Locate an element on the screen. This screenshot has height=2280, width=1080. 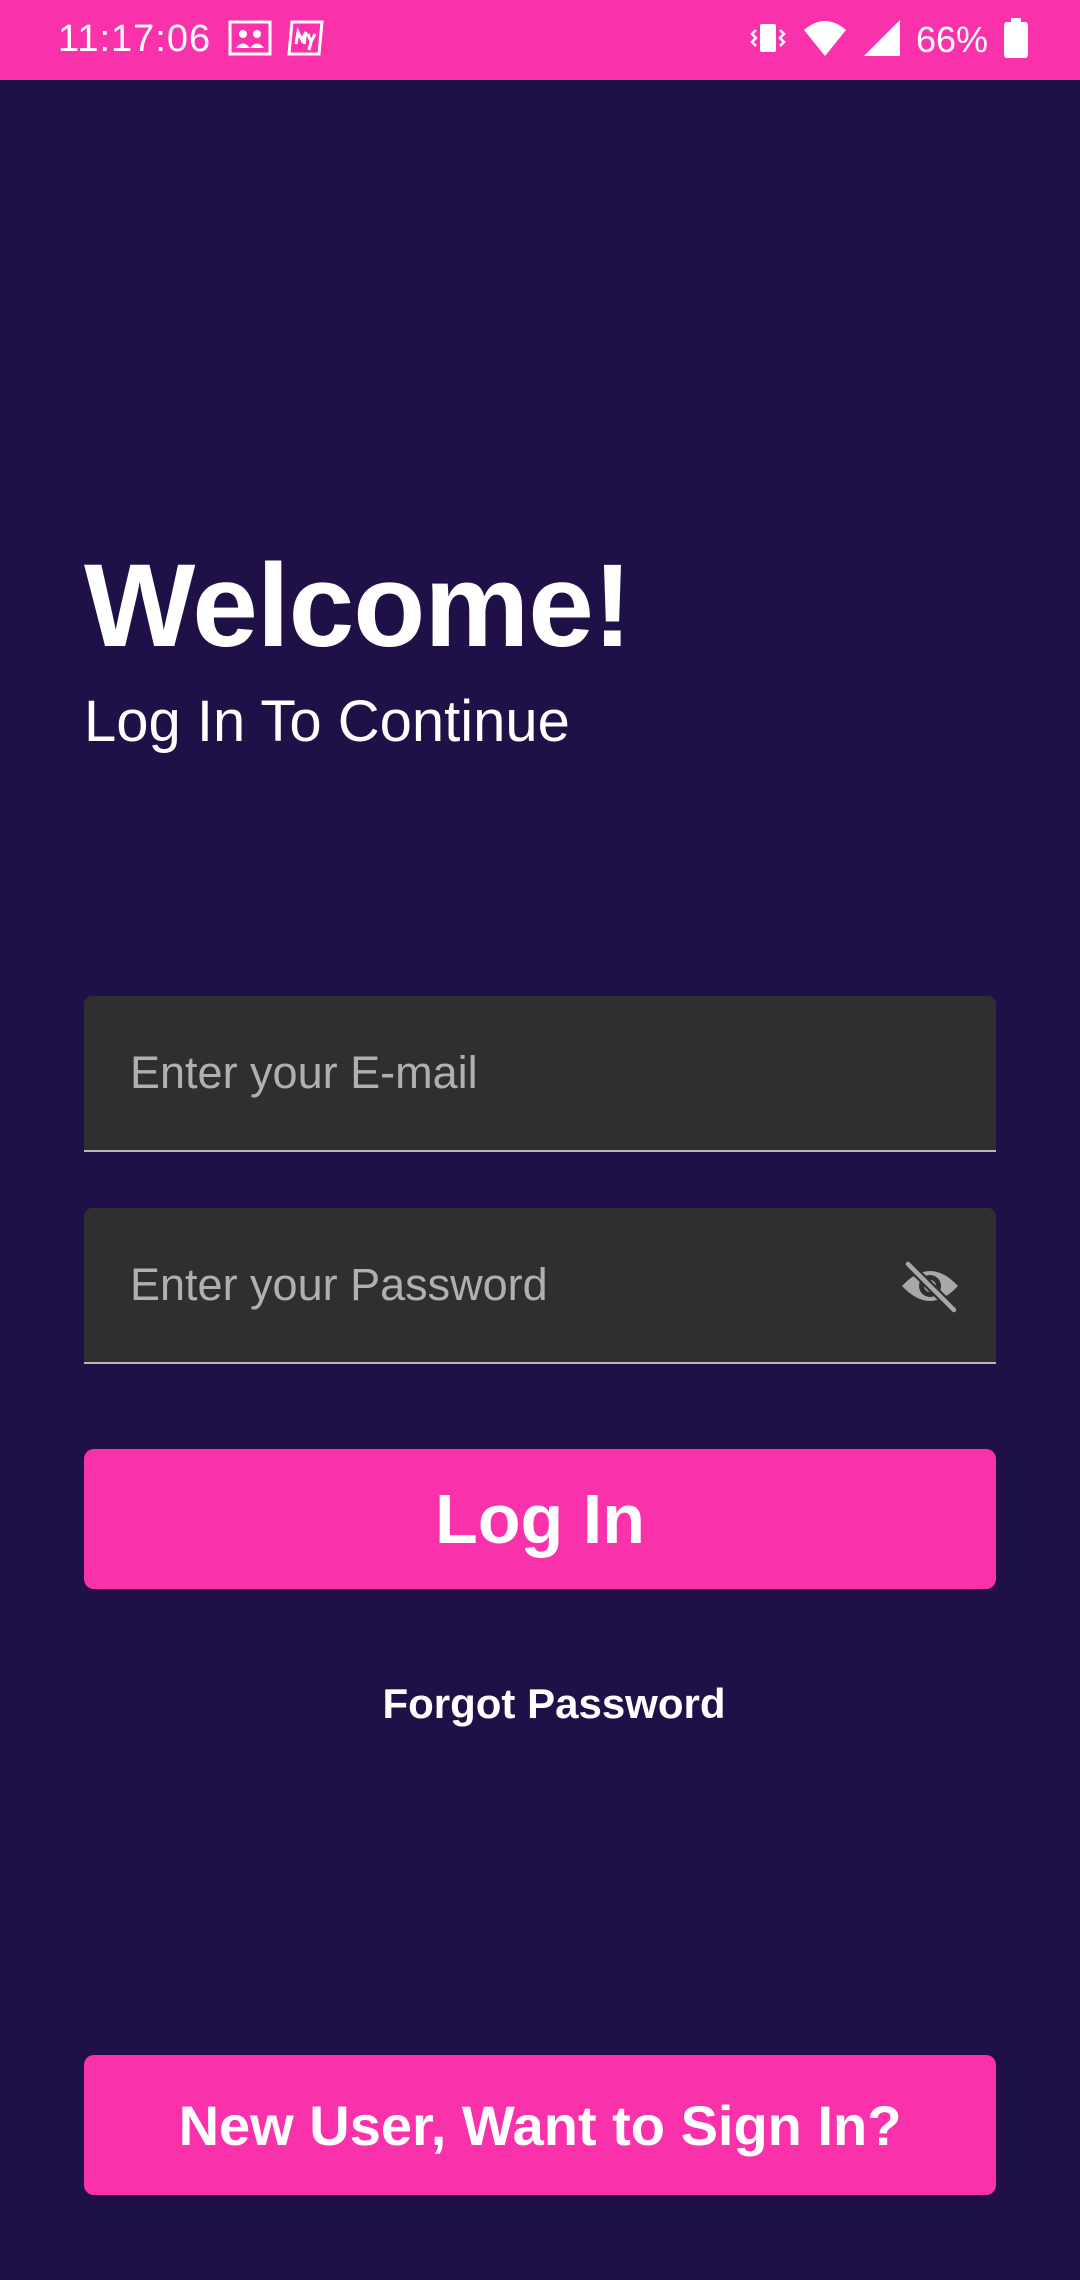
signup-button: New User, Want to Sign In? is located at coordinates (540, 2125).